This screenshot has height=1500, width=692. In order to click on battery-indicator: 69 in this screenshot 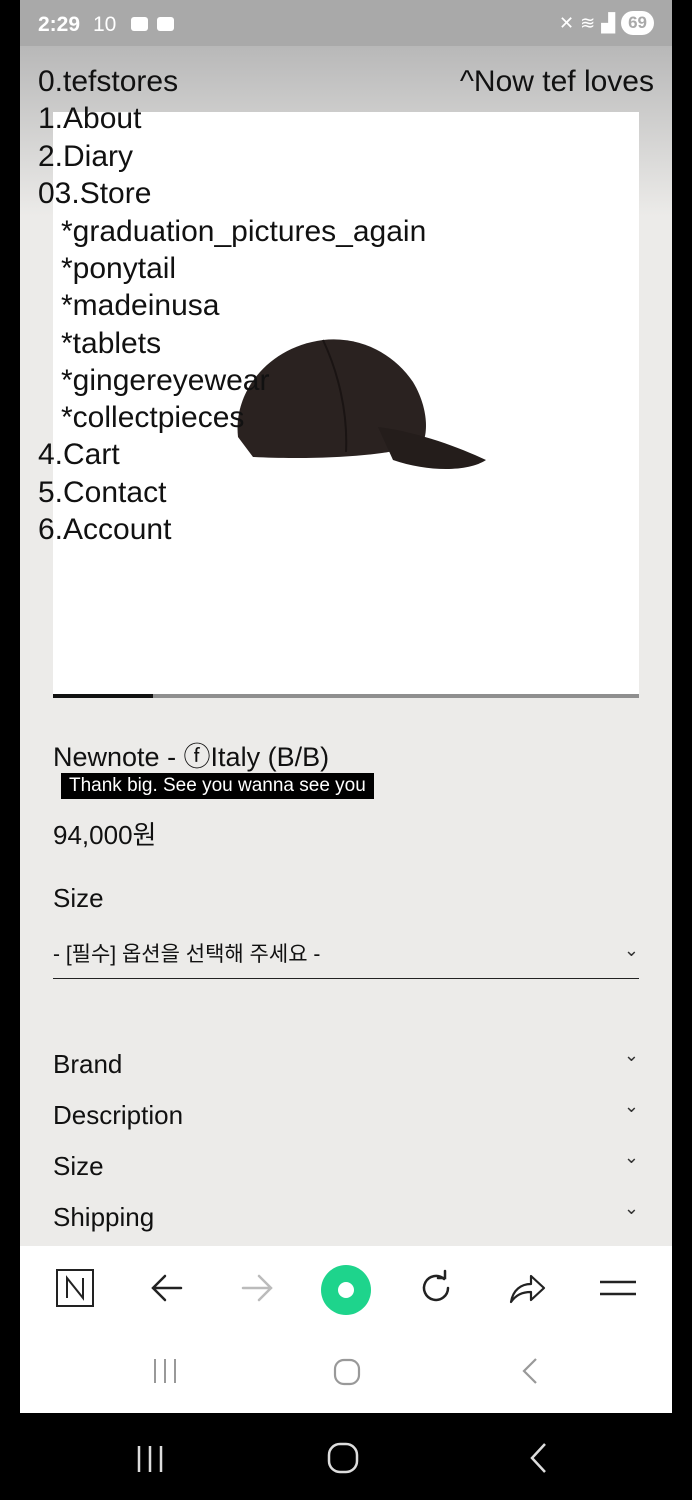, I will do `click(637, 23)`.